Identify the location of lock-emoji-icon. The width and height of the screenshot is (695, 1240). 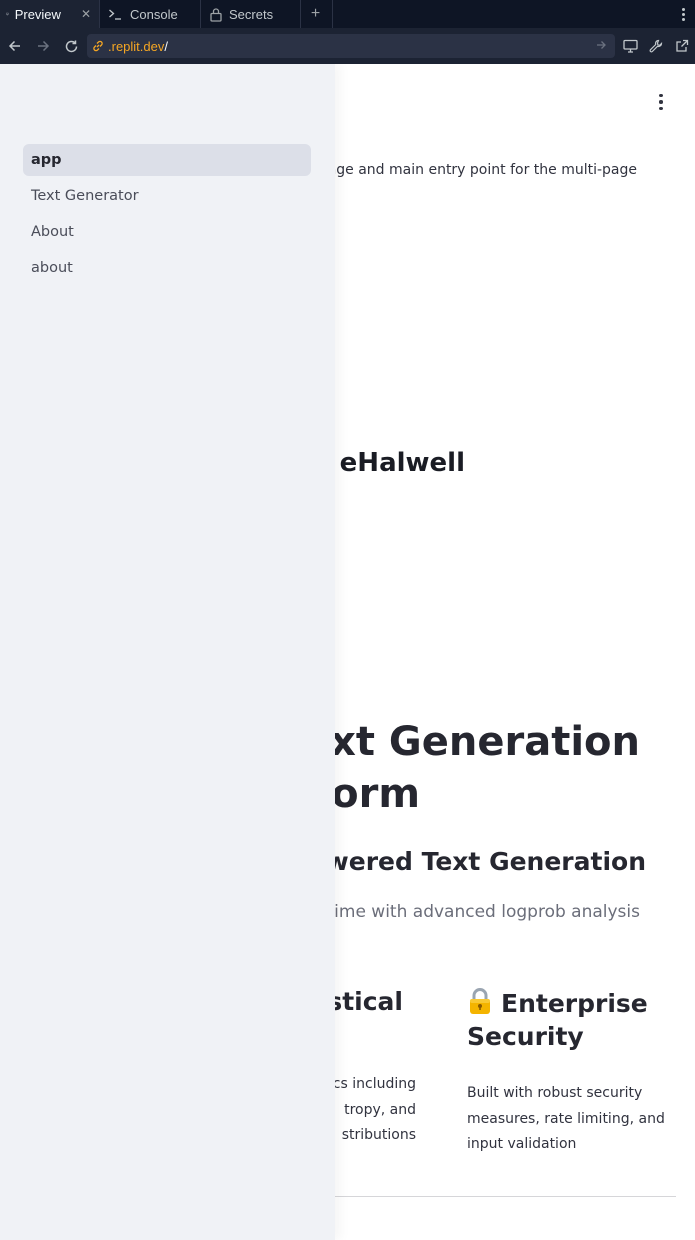
(480, 1001).